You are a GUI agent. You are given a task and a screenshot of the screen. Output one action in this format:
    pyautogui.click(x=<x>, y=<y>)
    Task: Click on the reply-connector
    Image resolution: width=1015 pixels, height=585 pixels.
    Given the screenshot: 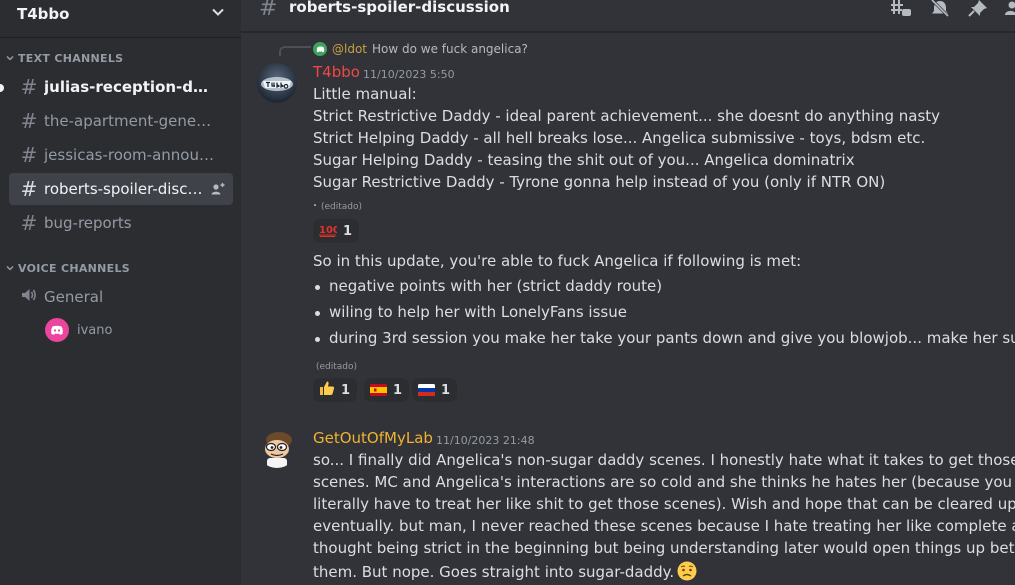 What is the action you would take?
    pyautogui.click(x=295, y=51)
    